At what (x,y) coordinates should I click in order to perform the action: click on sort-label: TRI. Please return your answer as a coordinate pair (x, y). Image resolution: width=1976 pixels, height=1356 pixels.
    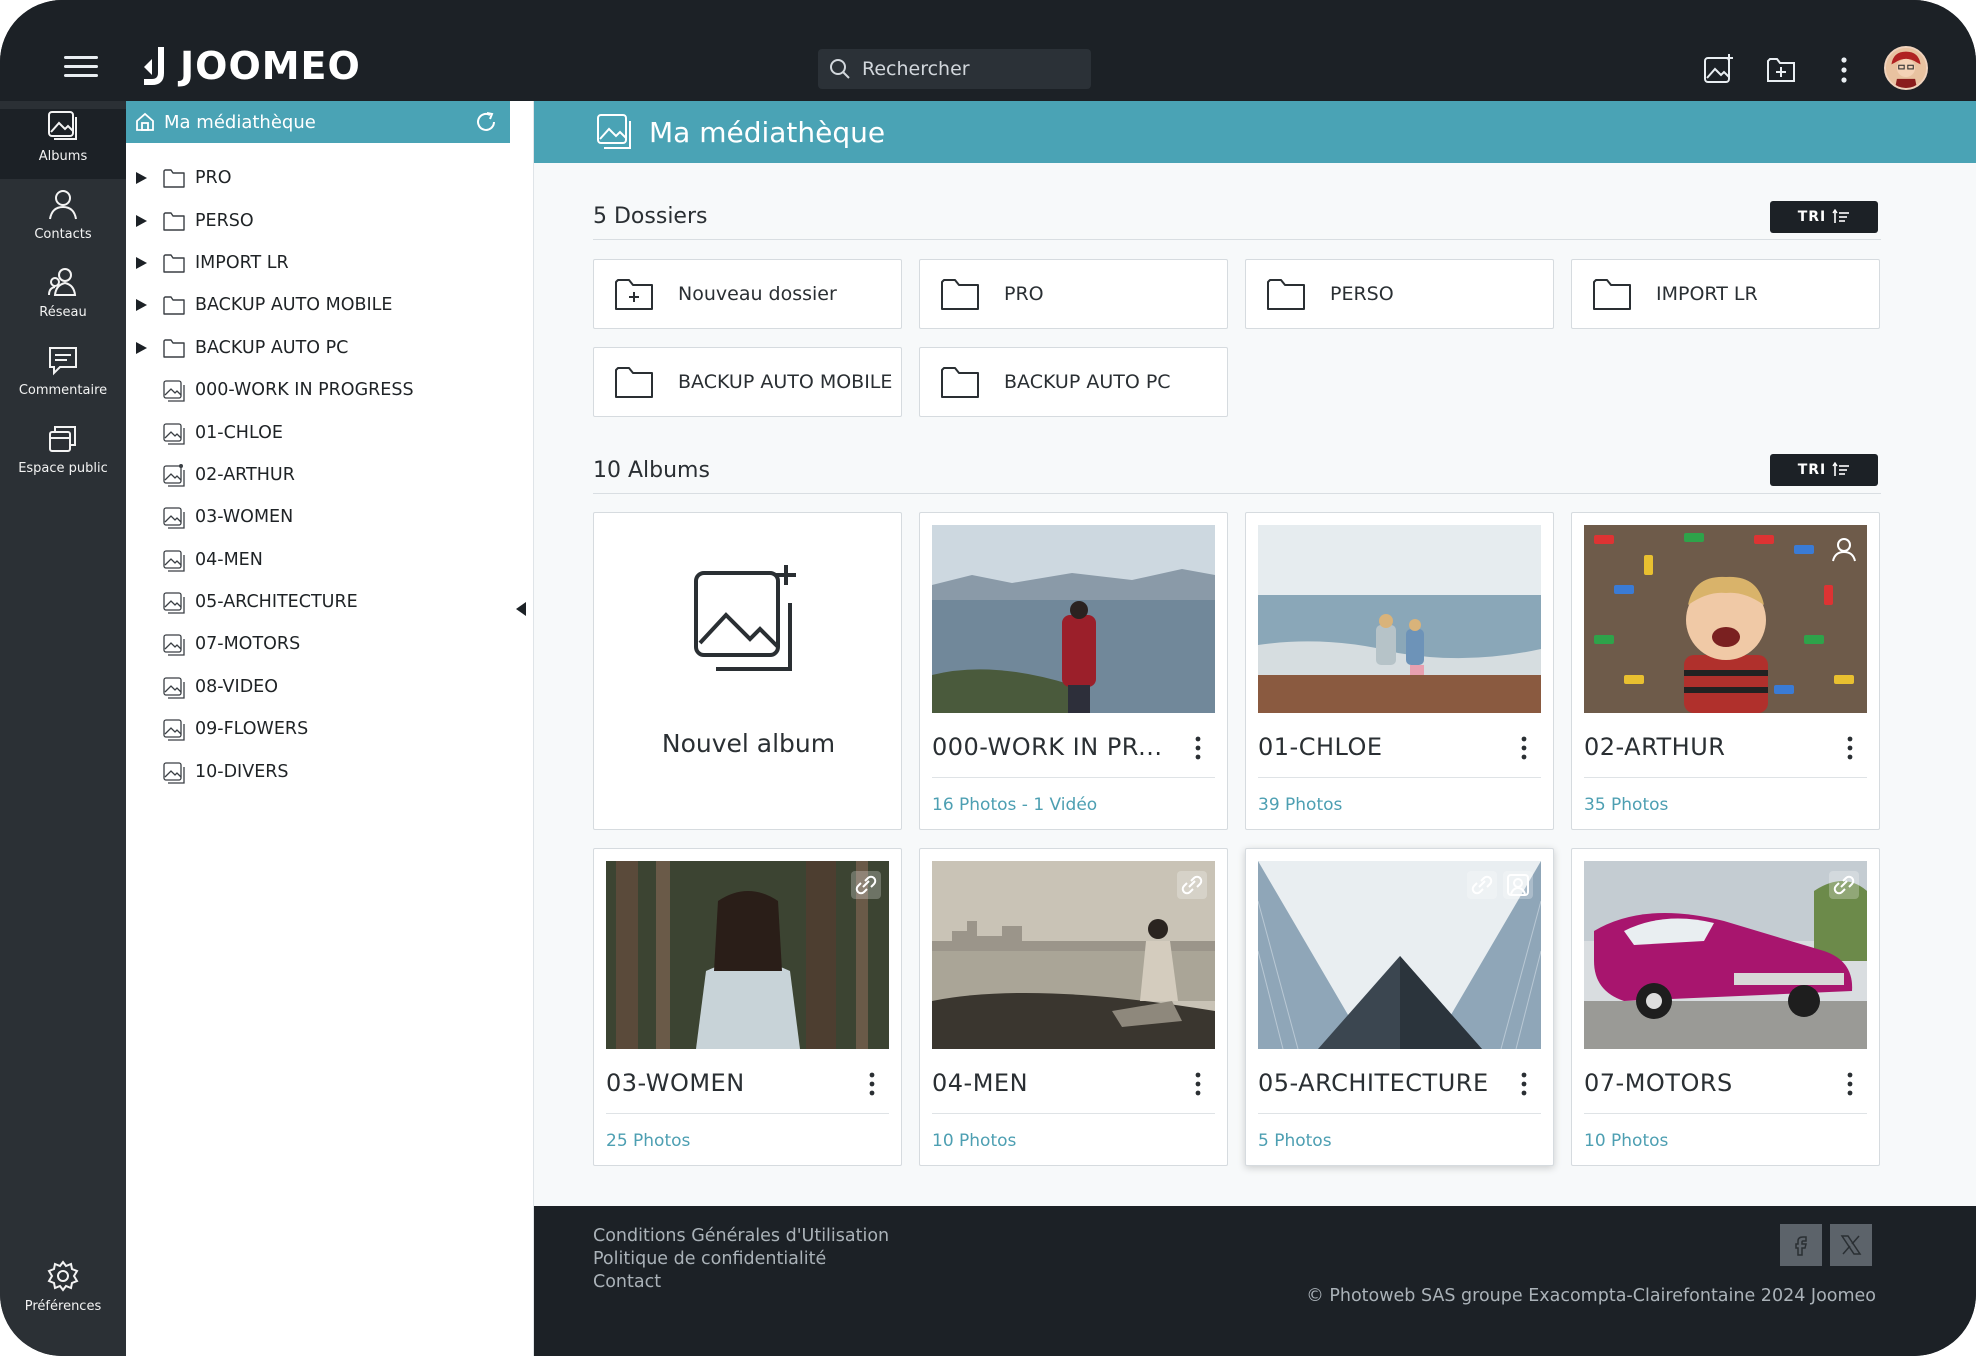
    Looking at the image, I should click on (1812, 217).